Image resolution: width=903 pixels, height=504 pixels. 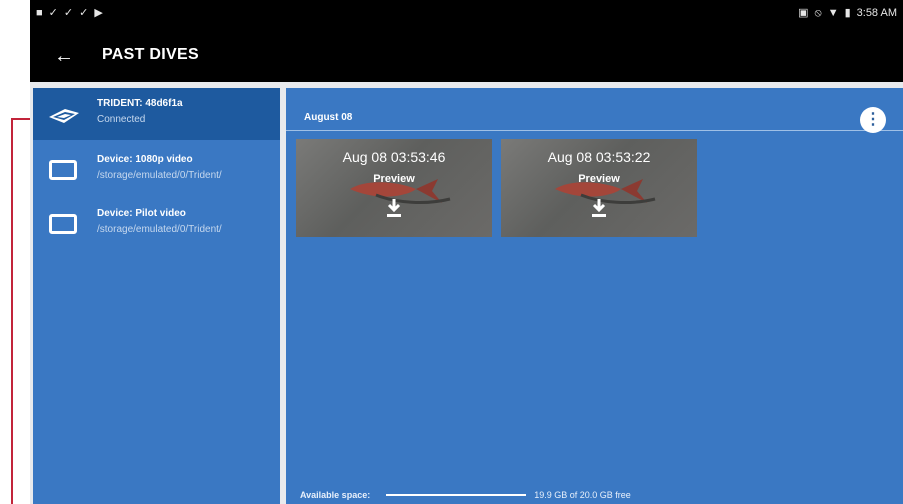 I want to click on section-header: August 08 ⋮, so click(x=594, y=110).